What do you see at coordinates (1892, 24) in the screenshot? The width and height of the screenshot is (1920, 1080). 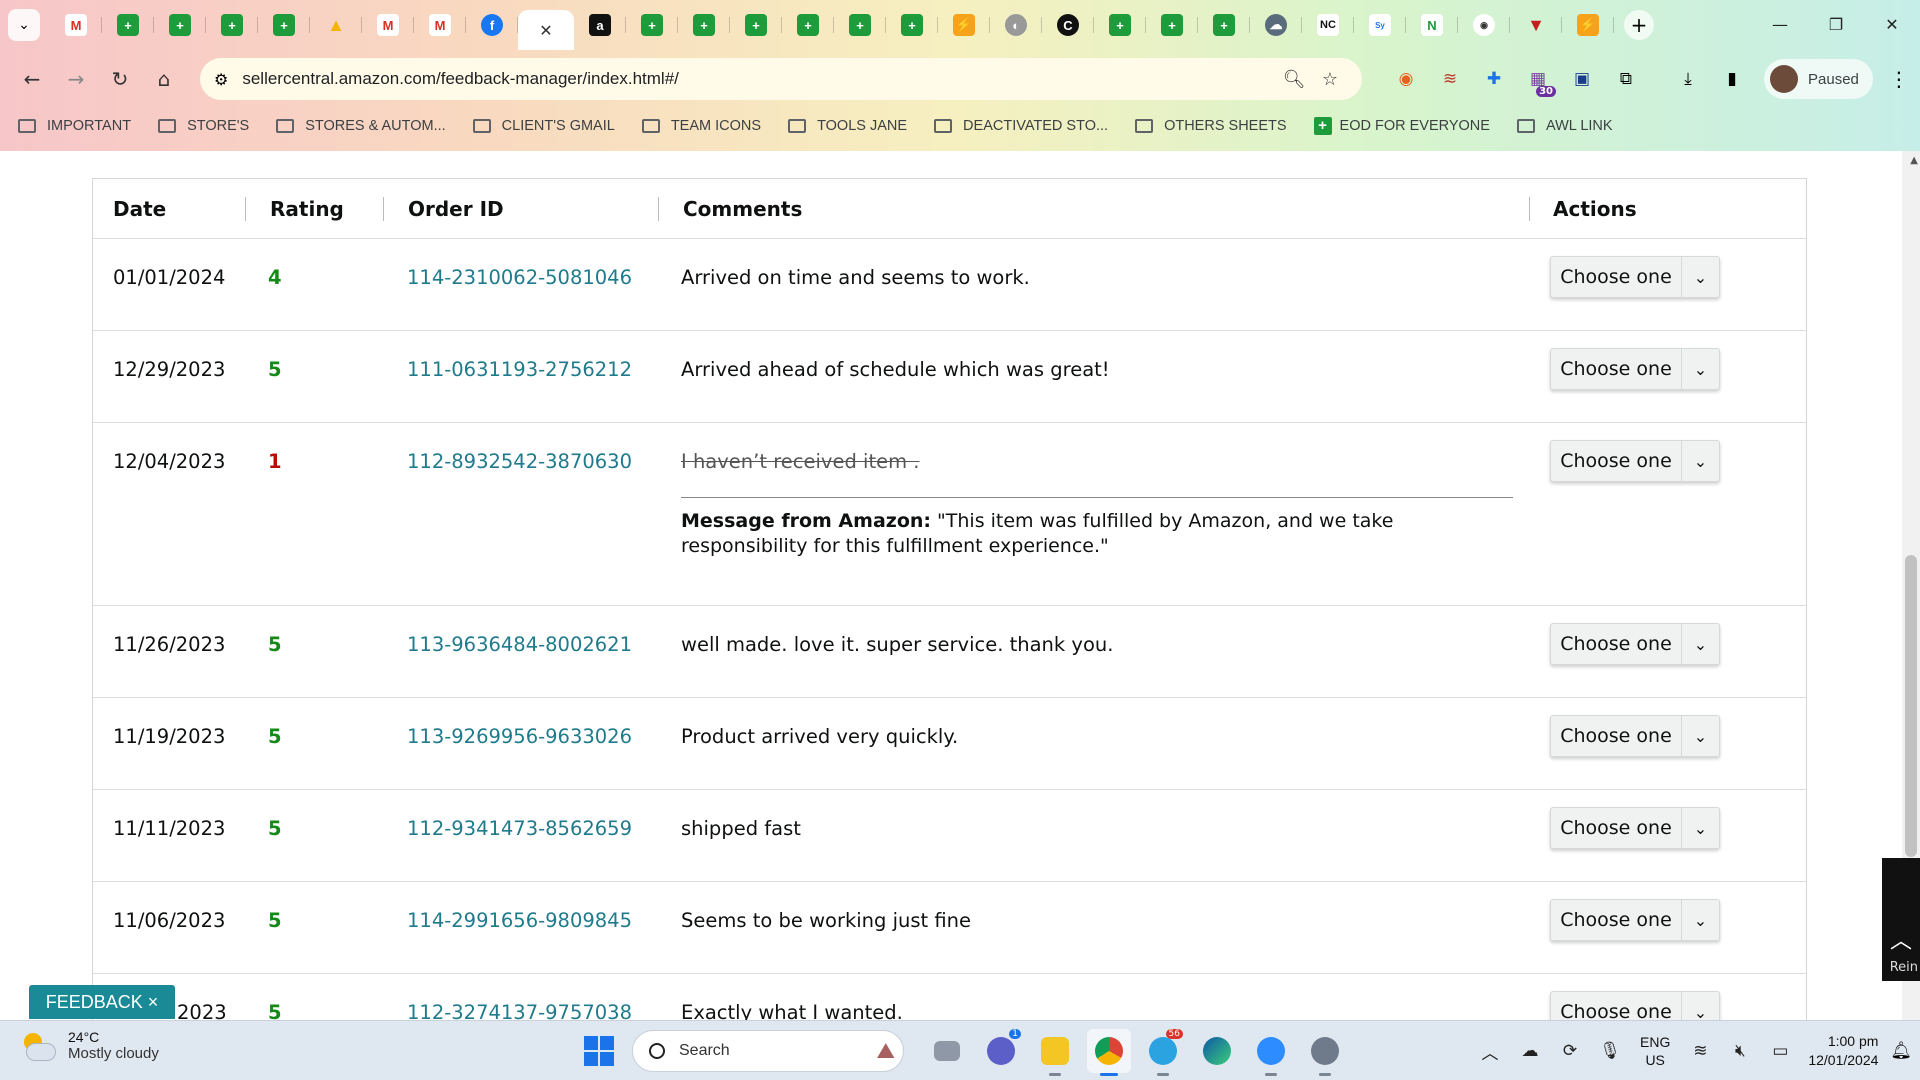 I see `close-window-icon: ✕` at bounding box center [1892, 24].